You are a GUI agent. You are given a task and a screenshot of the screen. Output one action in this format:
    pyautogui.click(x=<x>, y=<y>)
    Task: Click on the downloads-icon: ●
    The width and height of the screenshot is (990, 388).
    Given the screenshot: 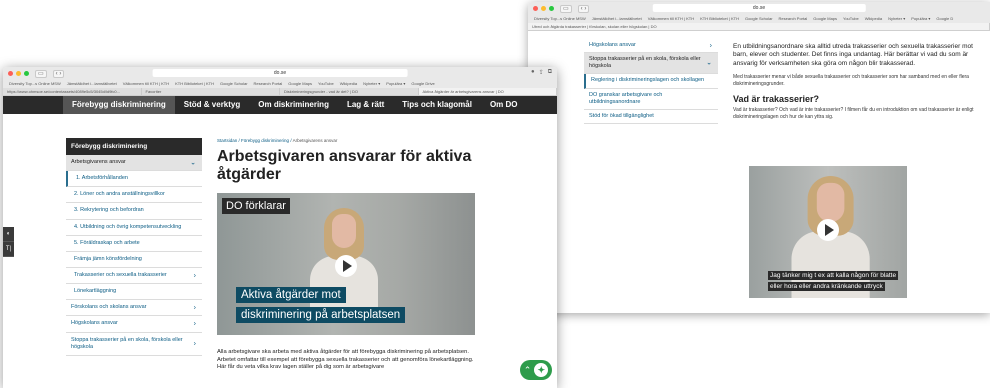 What is the action you would take?
    pyautogui.click(x=533, y=72)
    